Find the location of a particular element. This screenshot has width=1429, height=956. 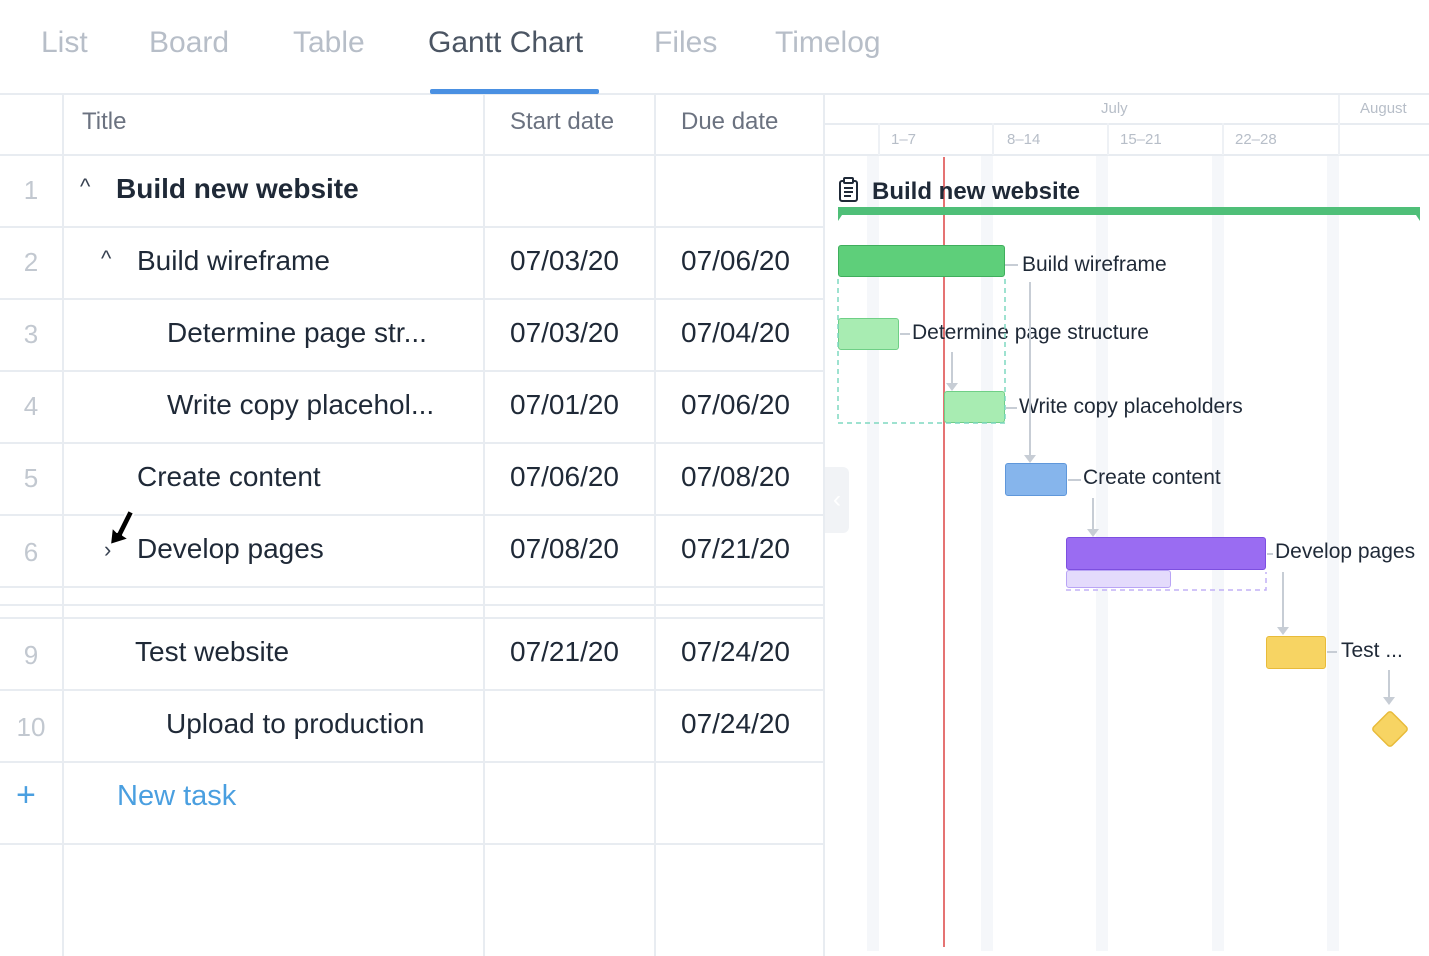

row-number: 9 is located at coordinates (31, 655).